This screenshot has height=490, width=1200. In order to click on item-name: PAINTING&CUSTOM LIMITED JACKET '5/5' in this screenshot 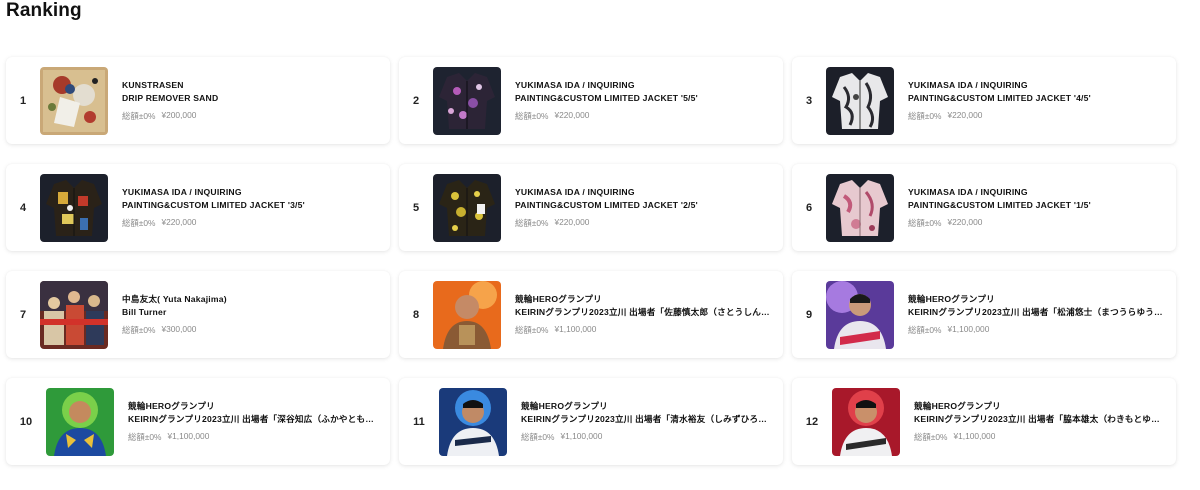, I will do `click(606, 97)`.